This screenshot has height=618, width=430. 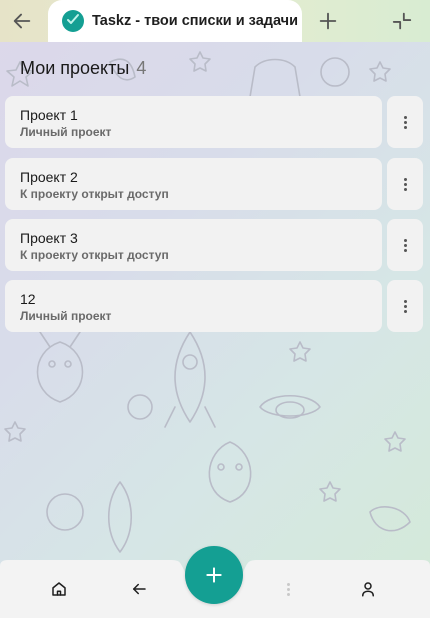 I want to click on browser-tab-bar: Taskz - твои списки и задачи, so click(x=215, y=21).